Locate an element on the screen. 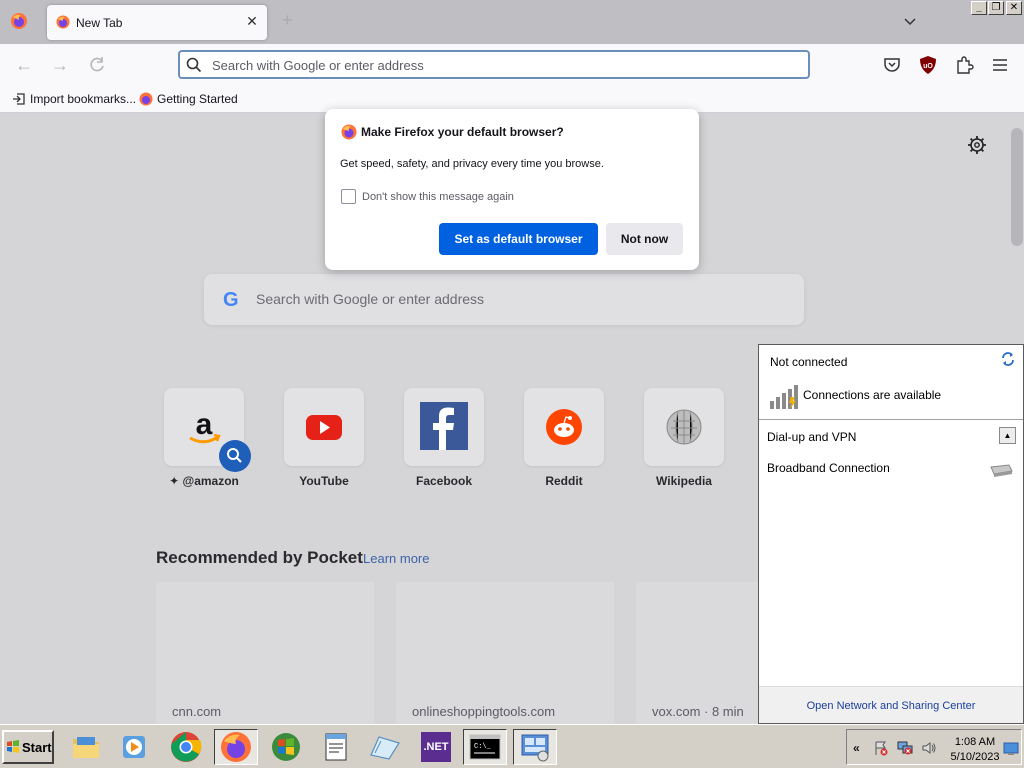 The image size is (1024, 768). pin-star-icon: ✦ is located at coordinates (176, 481).